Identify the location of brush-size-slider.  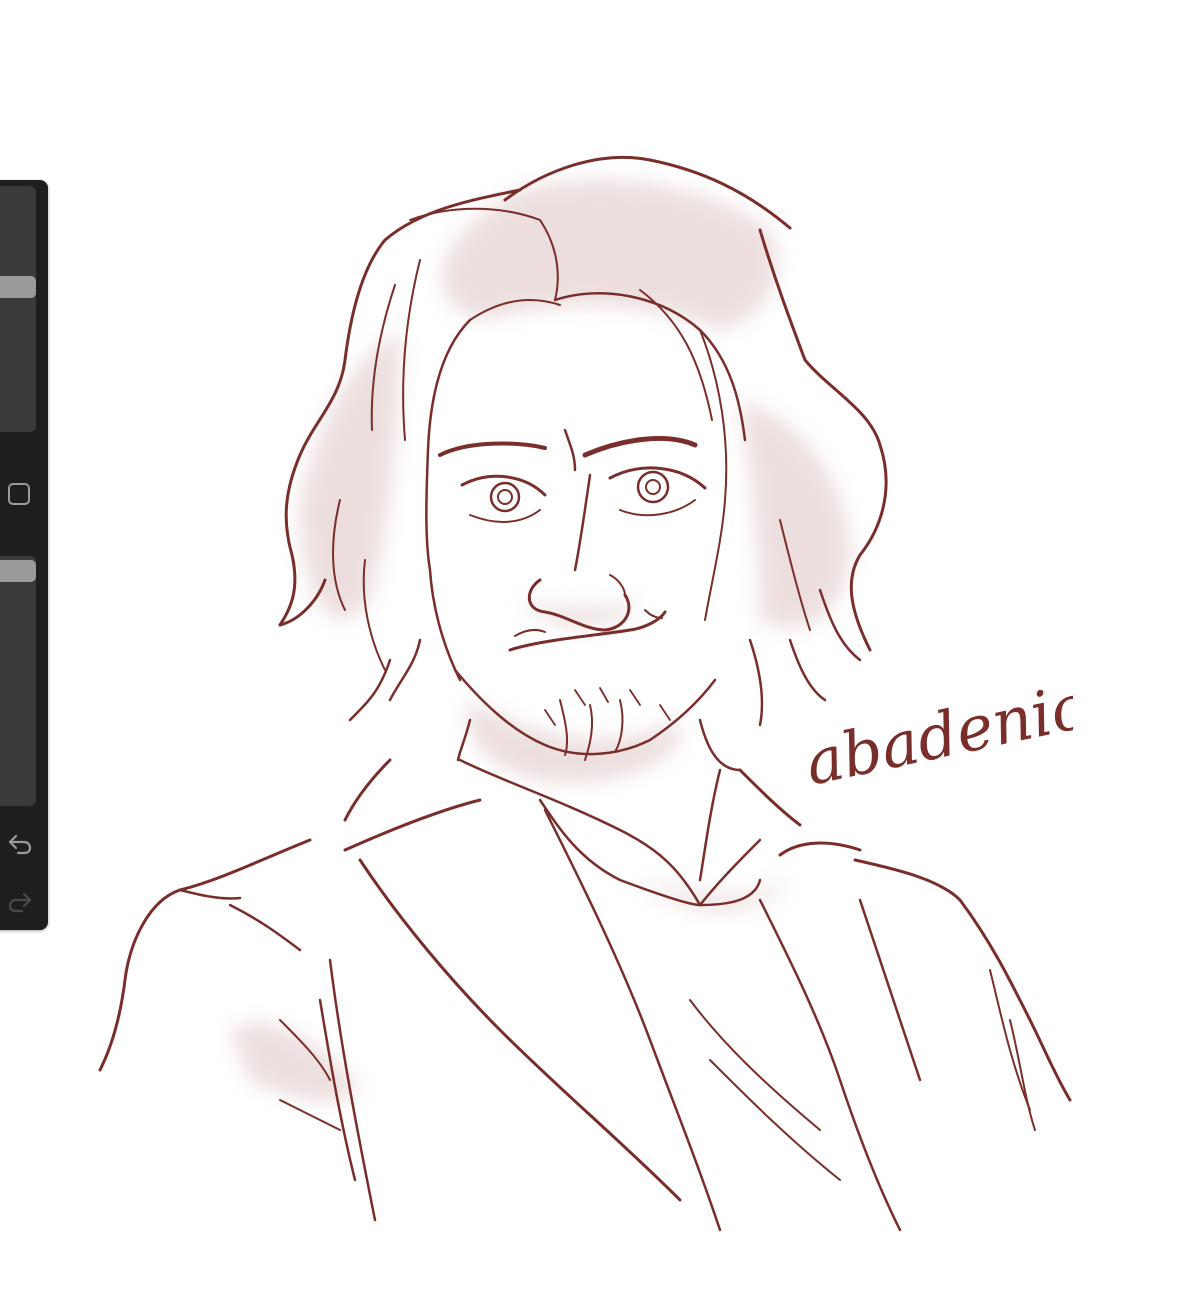
(18, 309).